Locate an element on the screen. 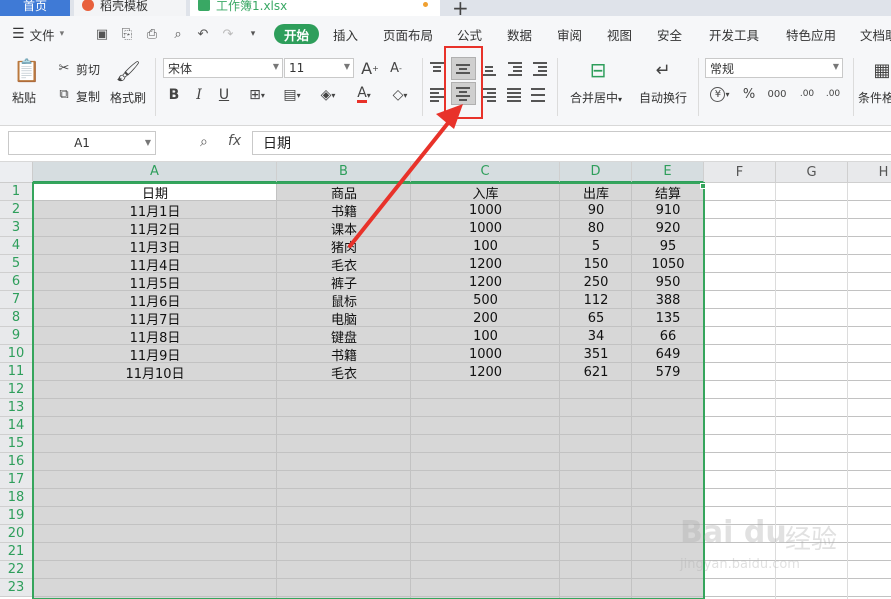 This screenshot has height=599, width=891. new-tab-button: + is located at coordinates (460, 8).